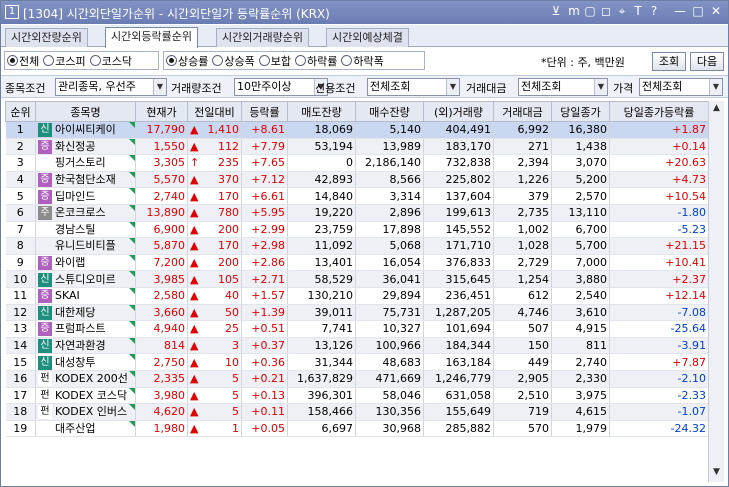 The image size is (729, 487). Describe the element at coordinates (716, 472) in the screenshot. I see `scroll-down-icon: ▼` at that location.